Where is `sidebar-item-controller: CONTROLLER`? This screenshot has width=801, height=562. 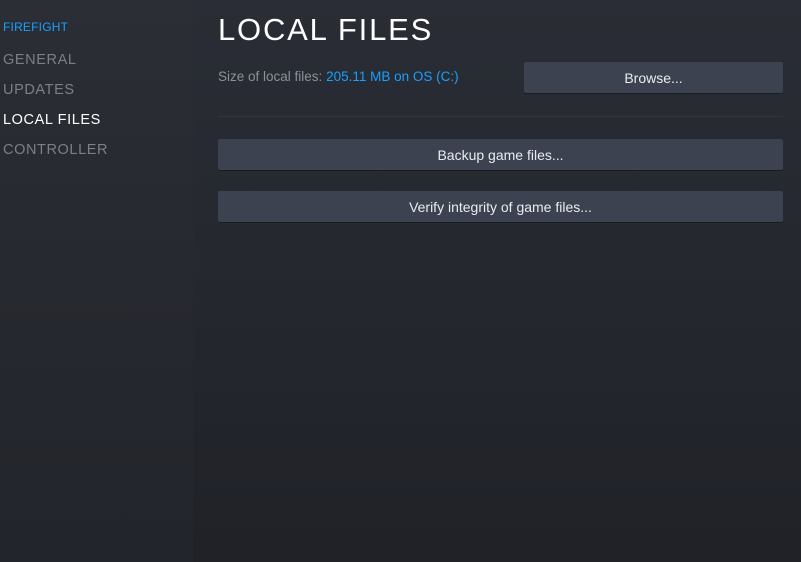 sidebar-item-controller: CONTROLLER is located at coordinates (96, 150).